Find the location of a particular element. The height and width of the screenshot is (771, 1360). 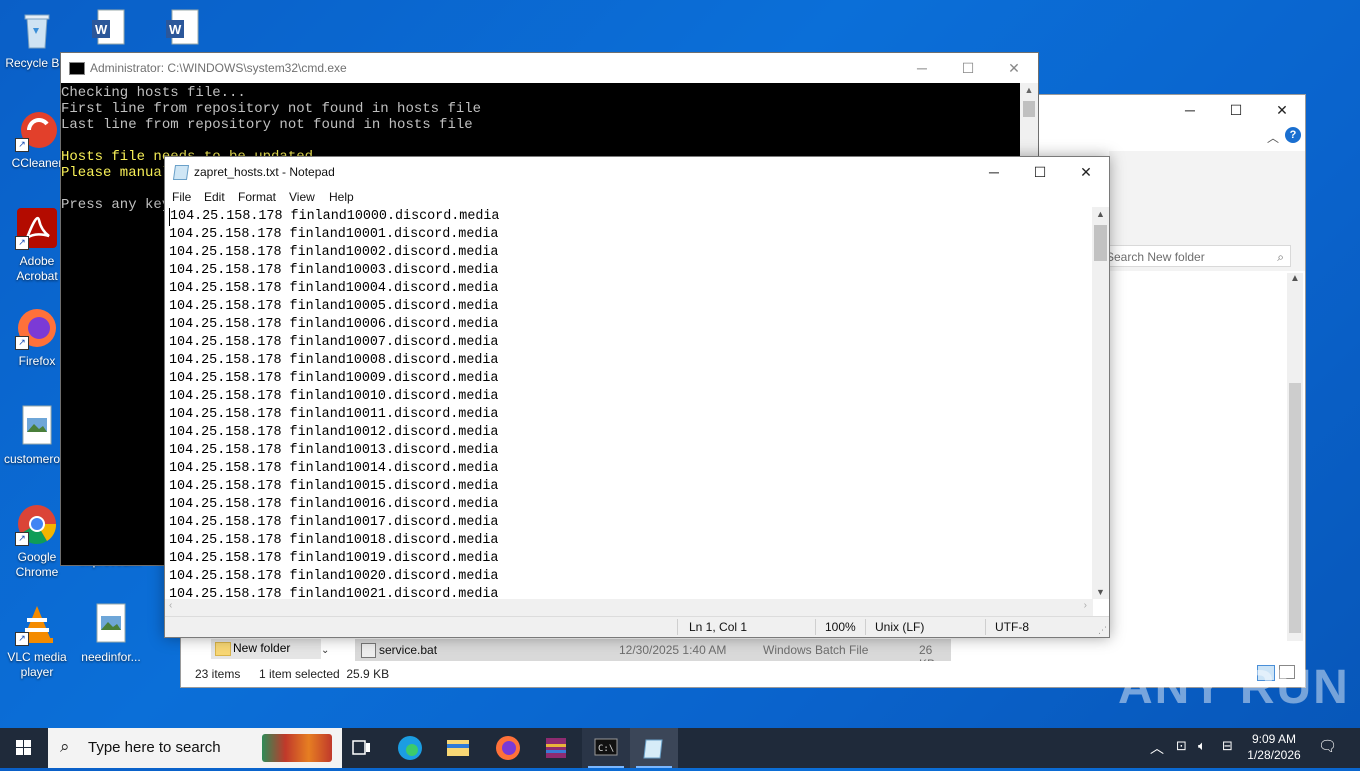

firefox-icon is located at coordinates (508, 748).